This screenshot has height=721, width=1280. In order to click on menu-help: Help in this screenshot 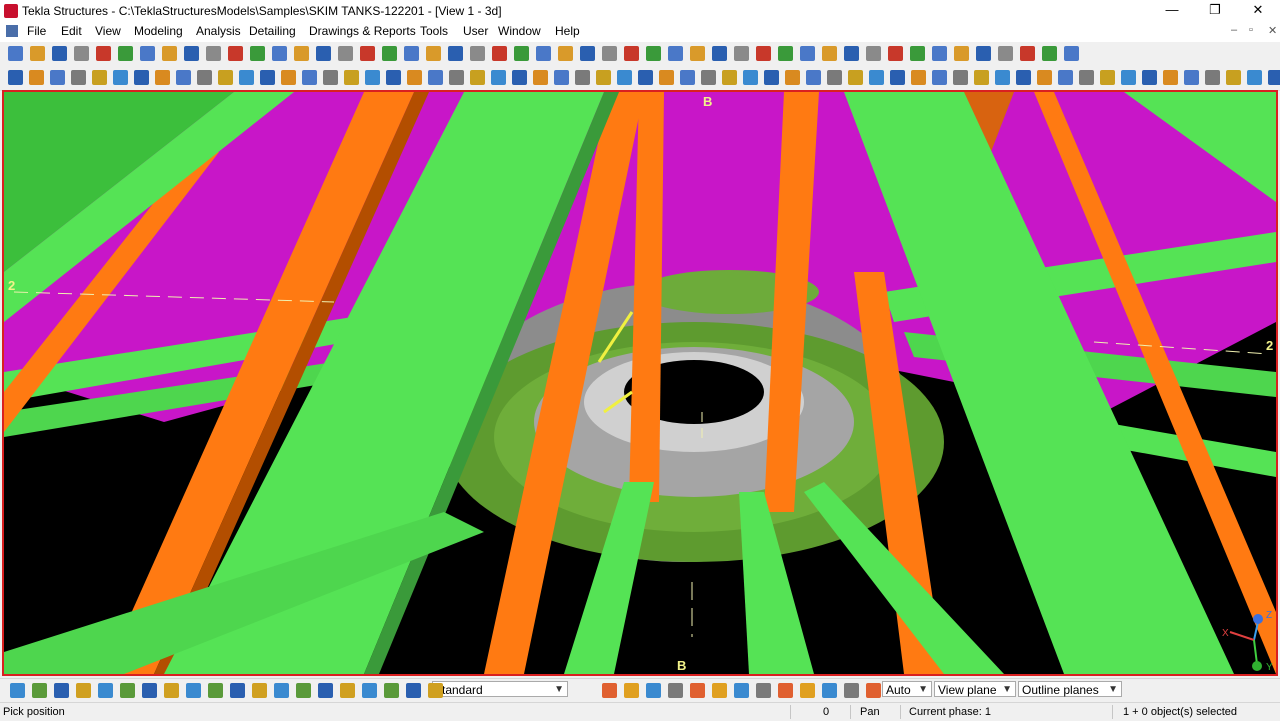, I will do `click(567, 31)`.